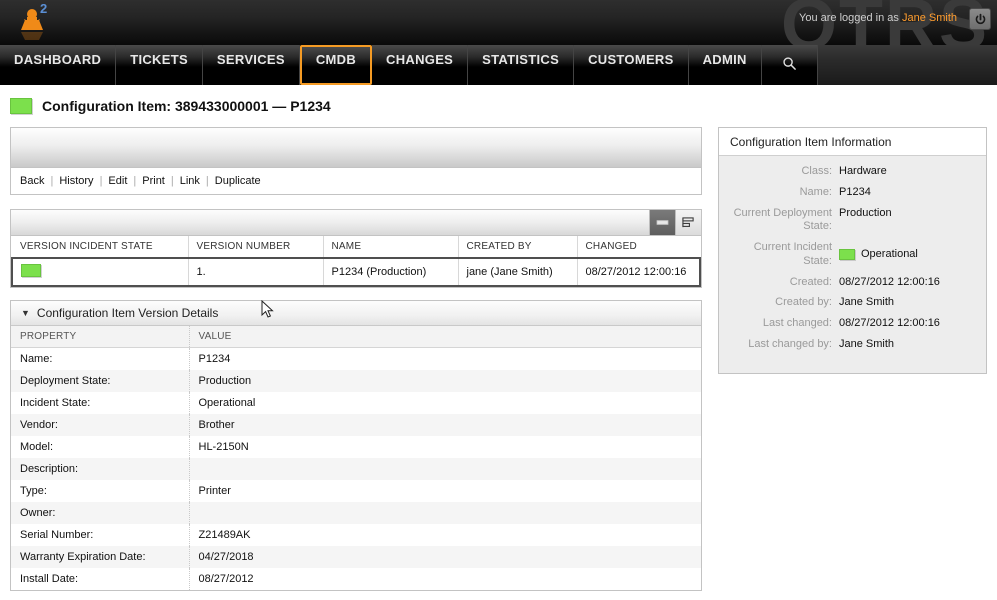 This screenshot has width=997, height=600. I want to click on nav-item-statistics: STATISTICS, so click(521, 65).